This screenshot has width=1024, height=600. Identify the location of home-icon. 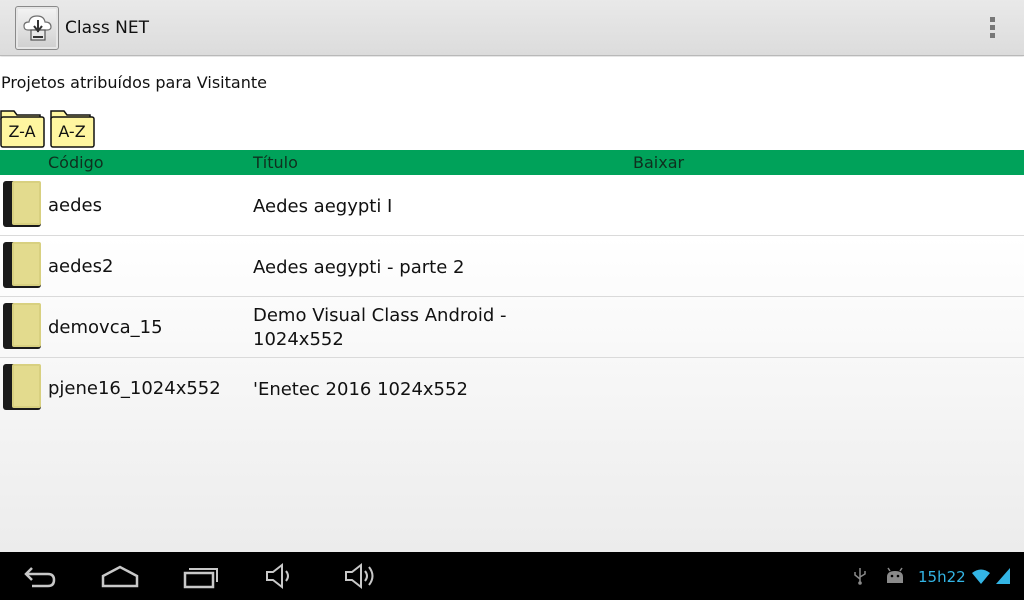
(120, 576).